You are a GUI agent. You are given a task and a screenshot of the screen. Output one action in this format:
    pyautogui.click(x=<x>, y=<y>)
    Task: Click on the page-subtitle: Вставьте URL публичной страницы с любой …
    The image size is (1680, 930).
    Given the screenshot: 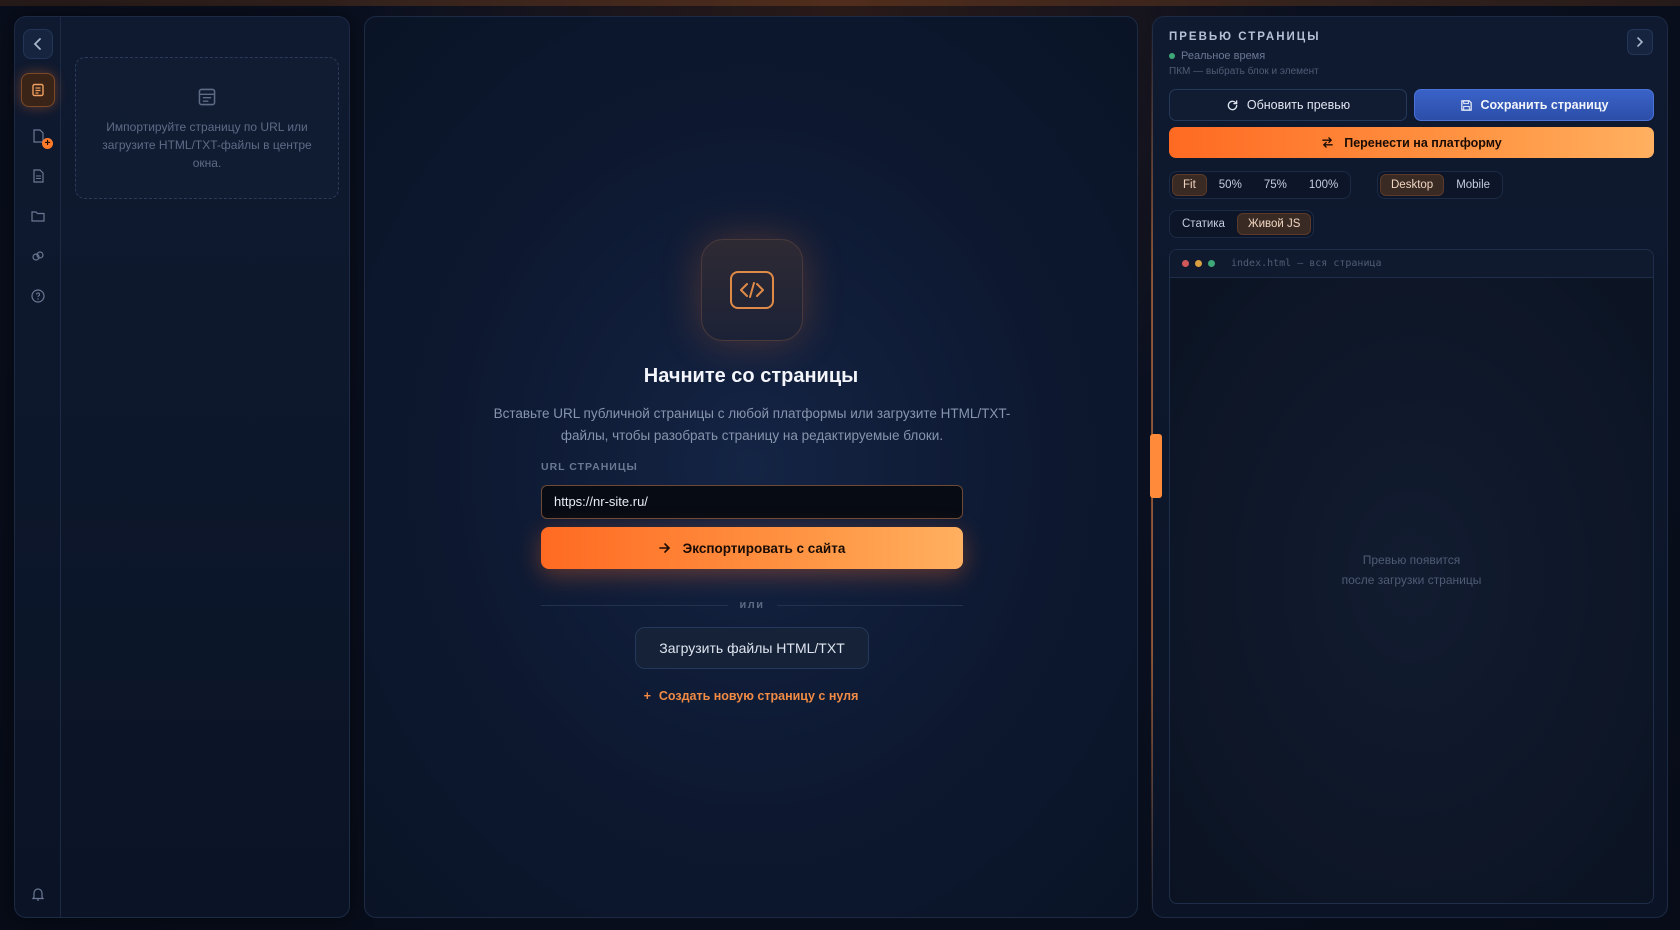 What is the action you would take?
    pyautogui.click(x=752, y=424)
    